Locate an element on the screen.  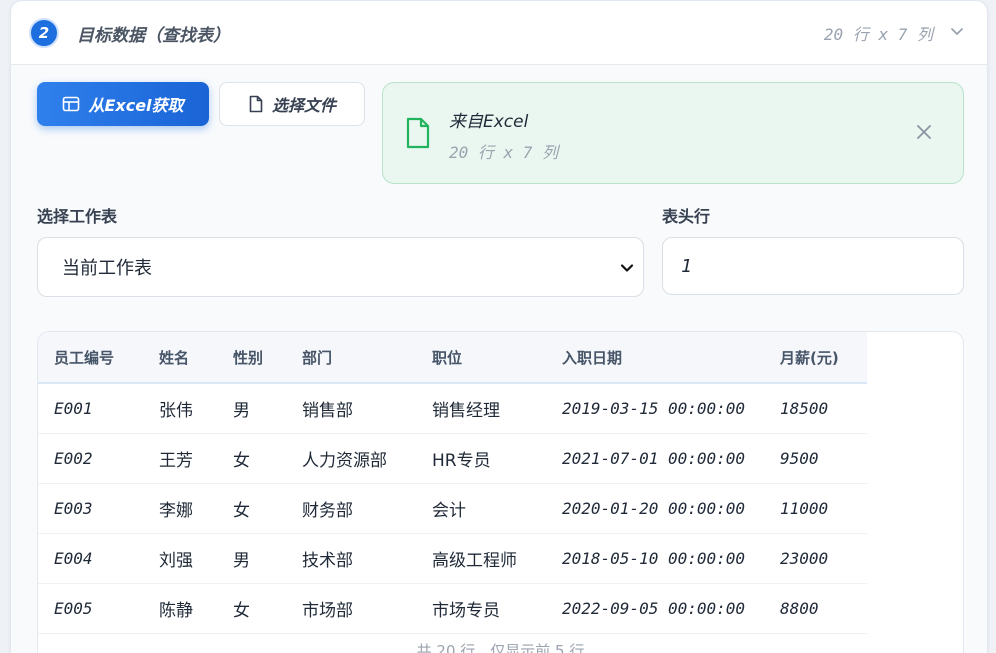
loaded-source-panel: 来自Excel 20 行 x 7 列 is located at coordinates (673, 133).